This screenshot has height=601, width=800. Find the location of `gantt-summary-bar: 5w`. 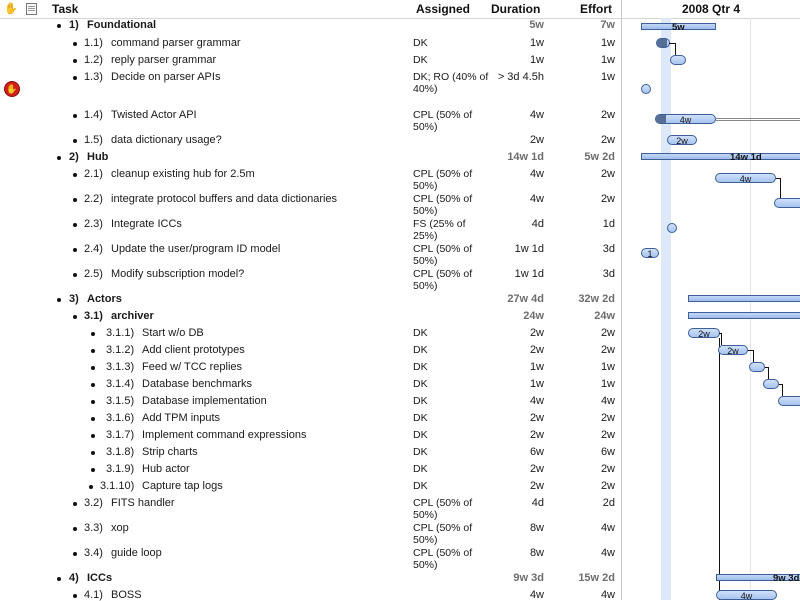

gantt-summary-bar: 5w is located at coordinates (678, 27).